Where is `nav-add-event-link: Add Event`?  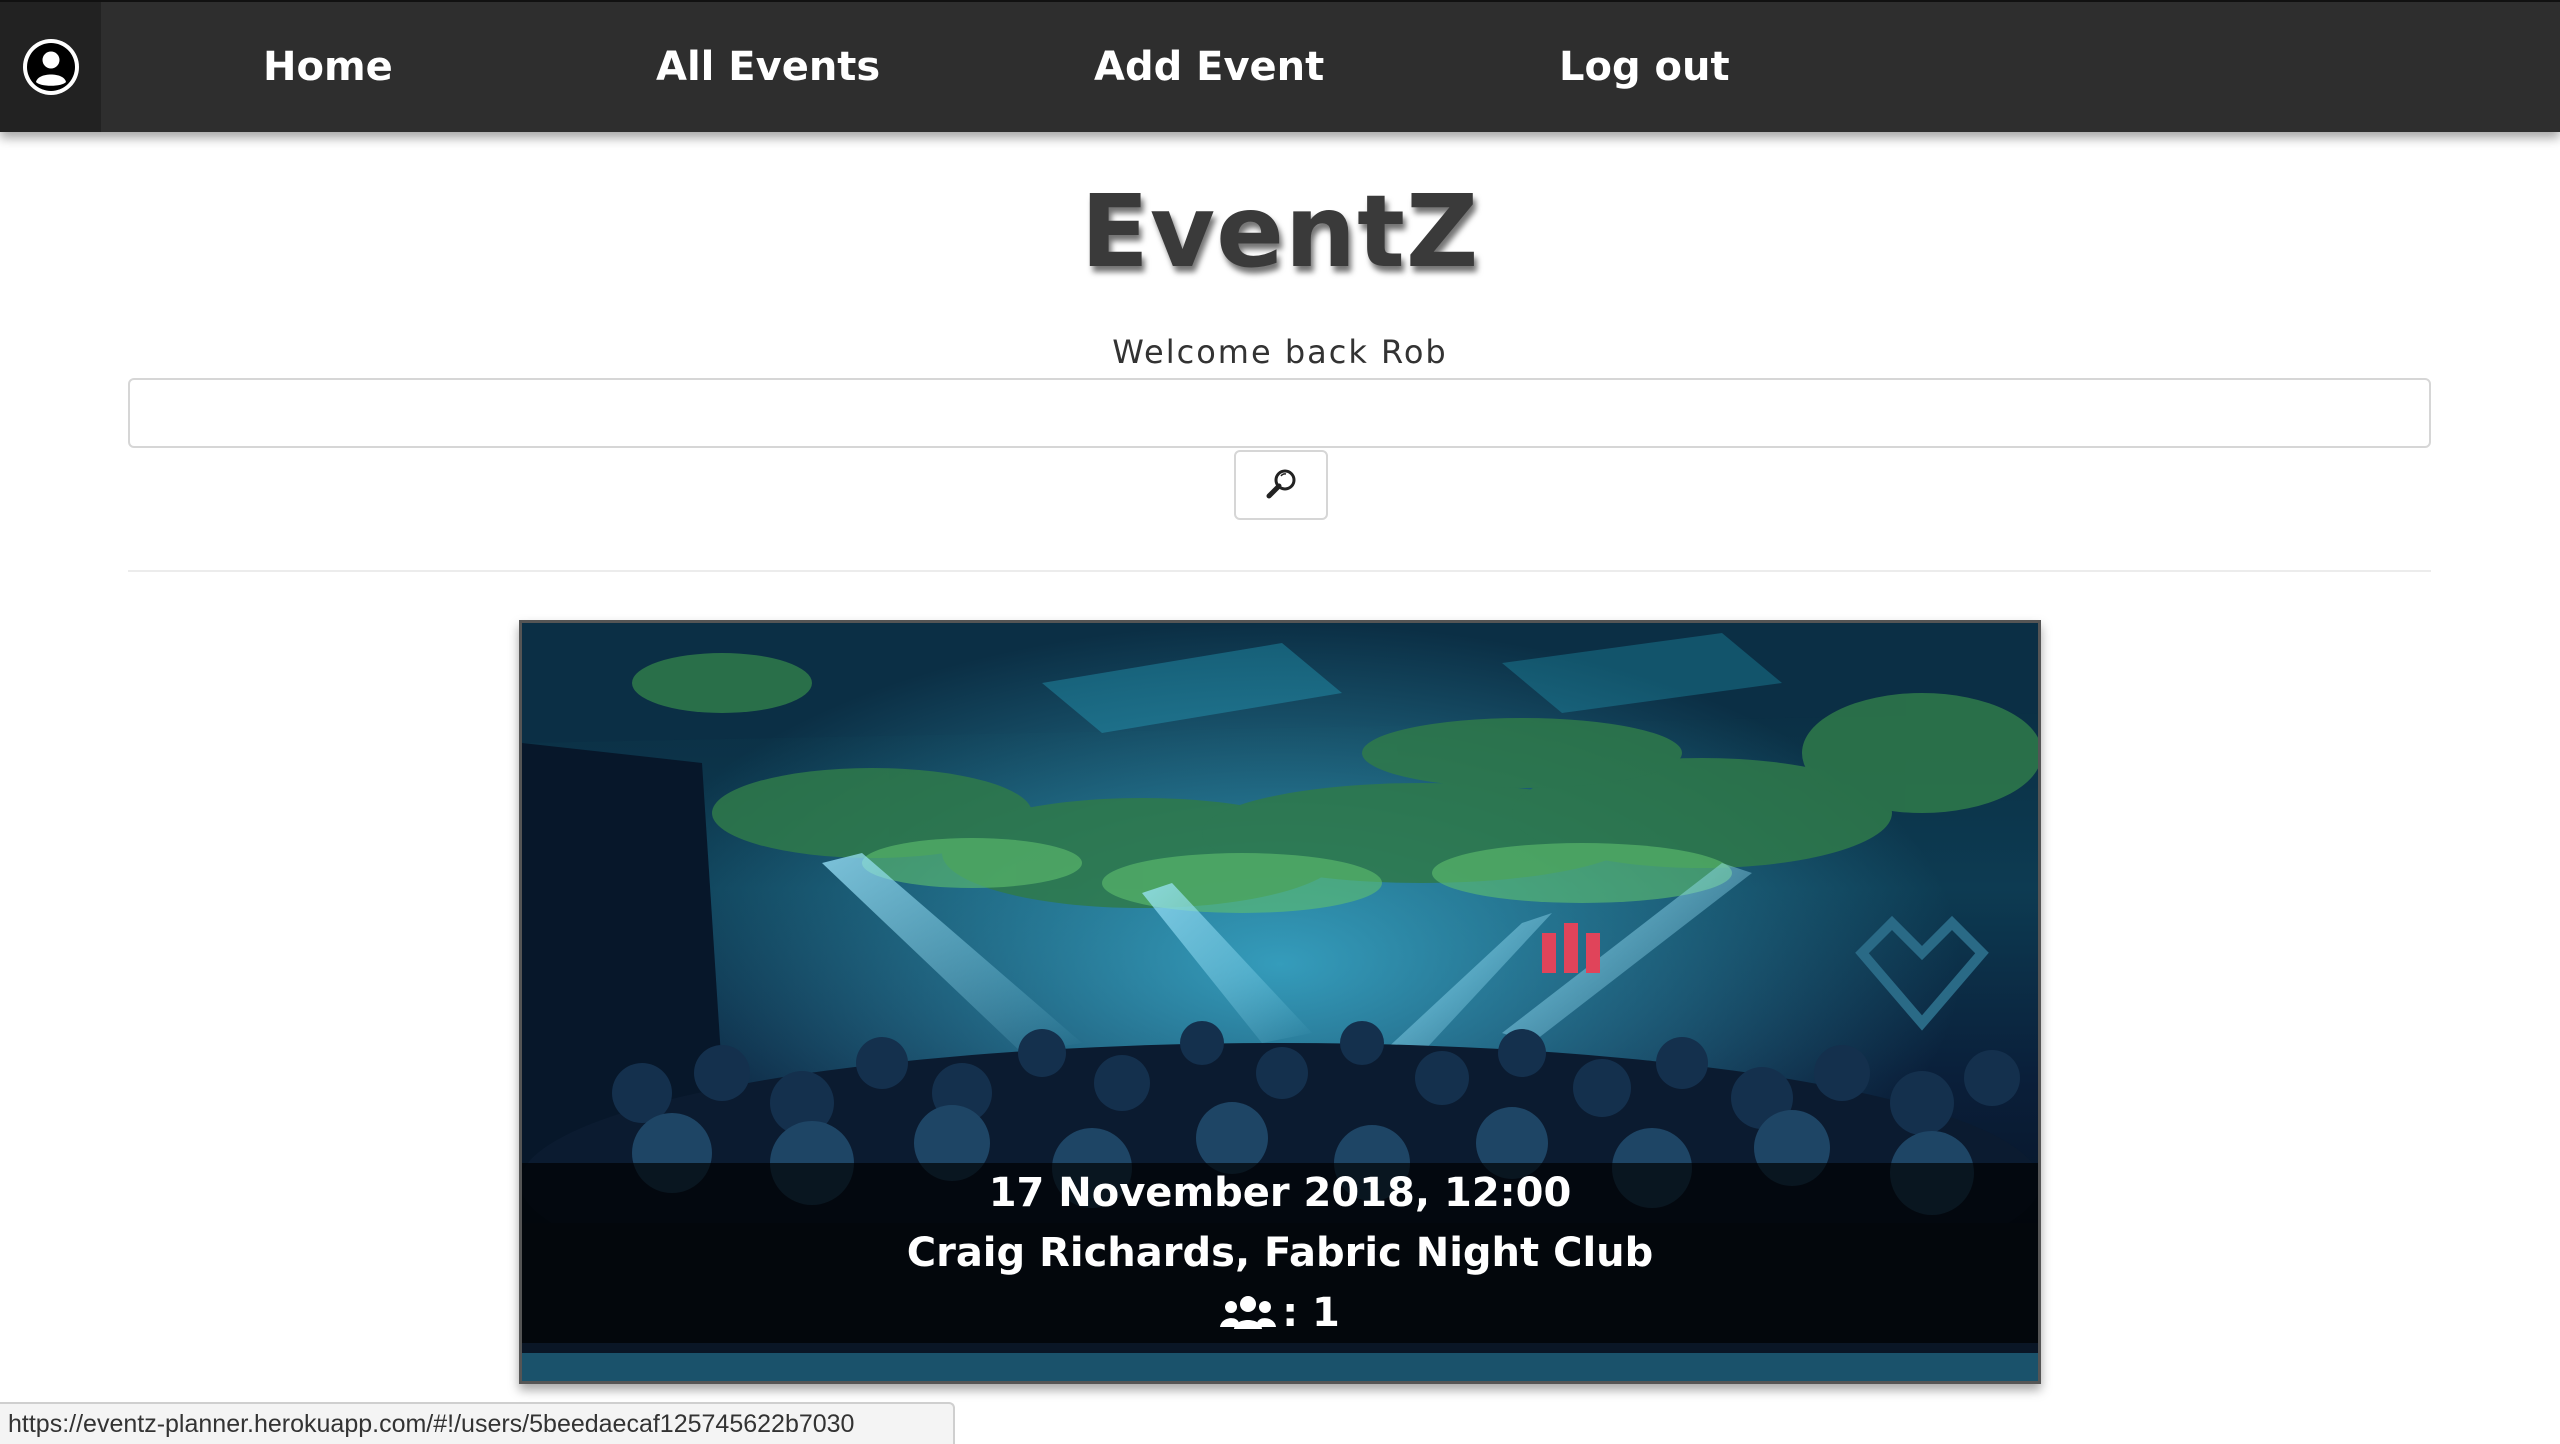 nav-add-event-link: Add Event is located at coordinates (1209, 67).